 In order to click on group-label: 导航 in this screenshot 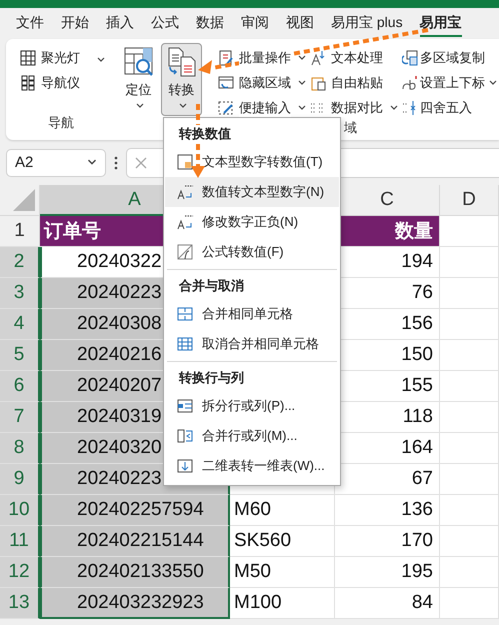, I will do `click(61, 123)`.